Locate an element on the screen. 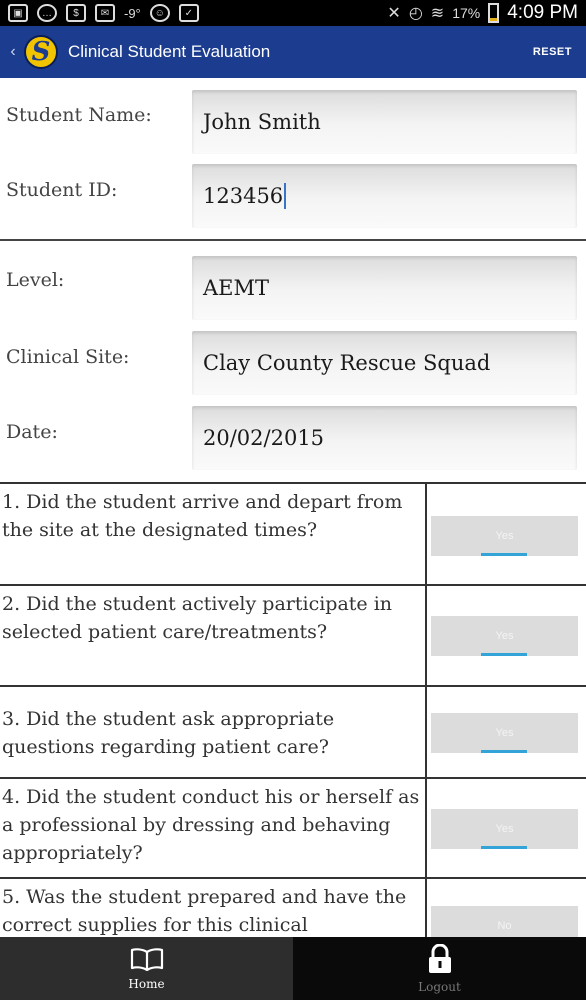  student-name-value: John Smith is located at coordinates (262, 122).